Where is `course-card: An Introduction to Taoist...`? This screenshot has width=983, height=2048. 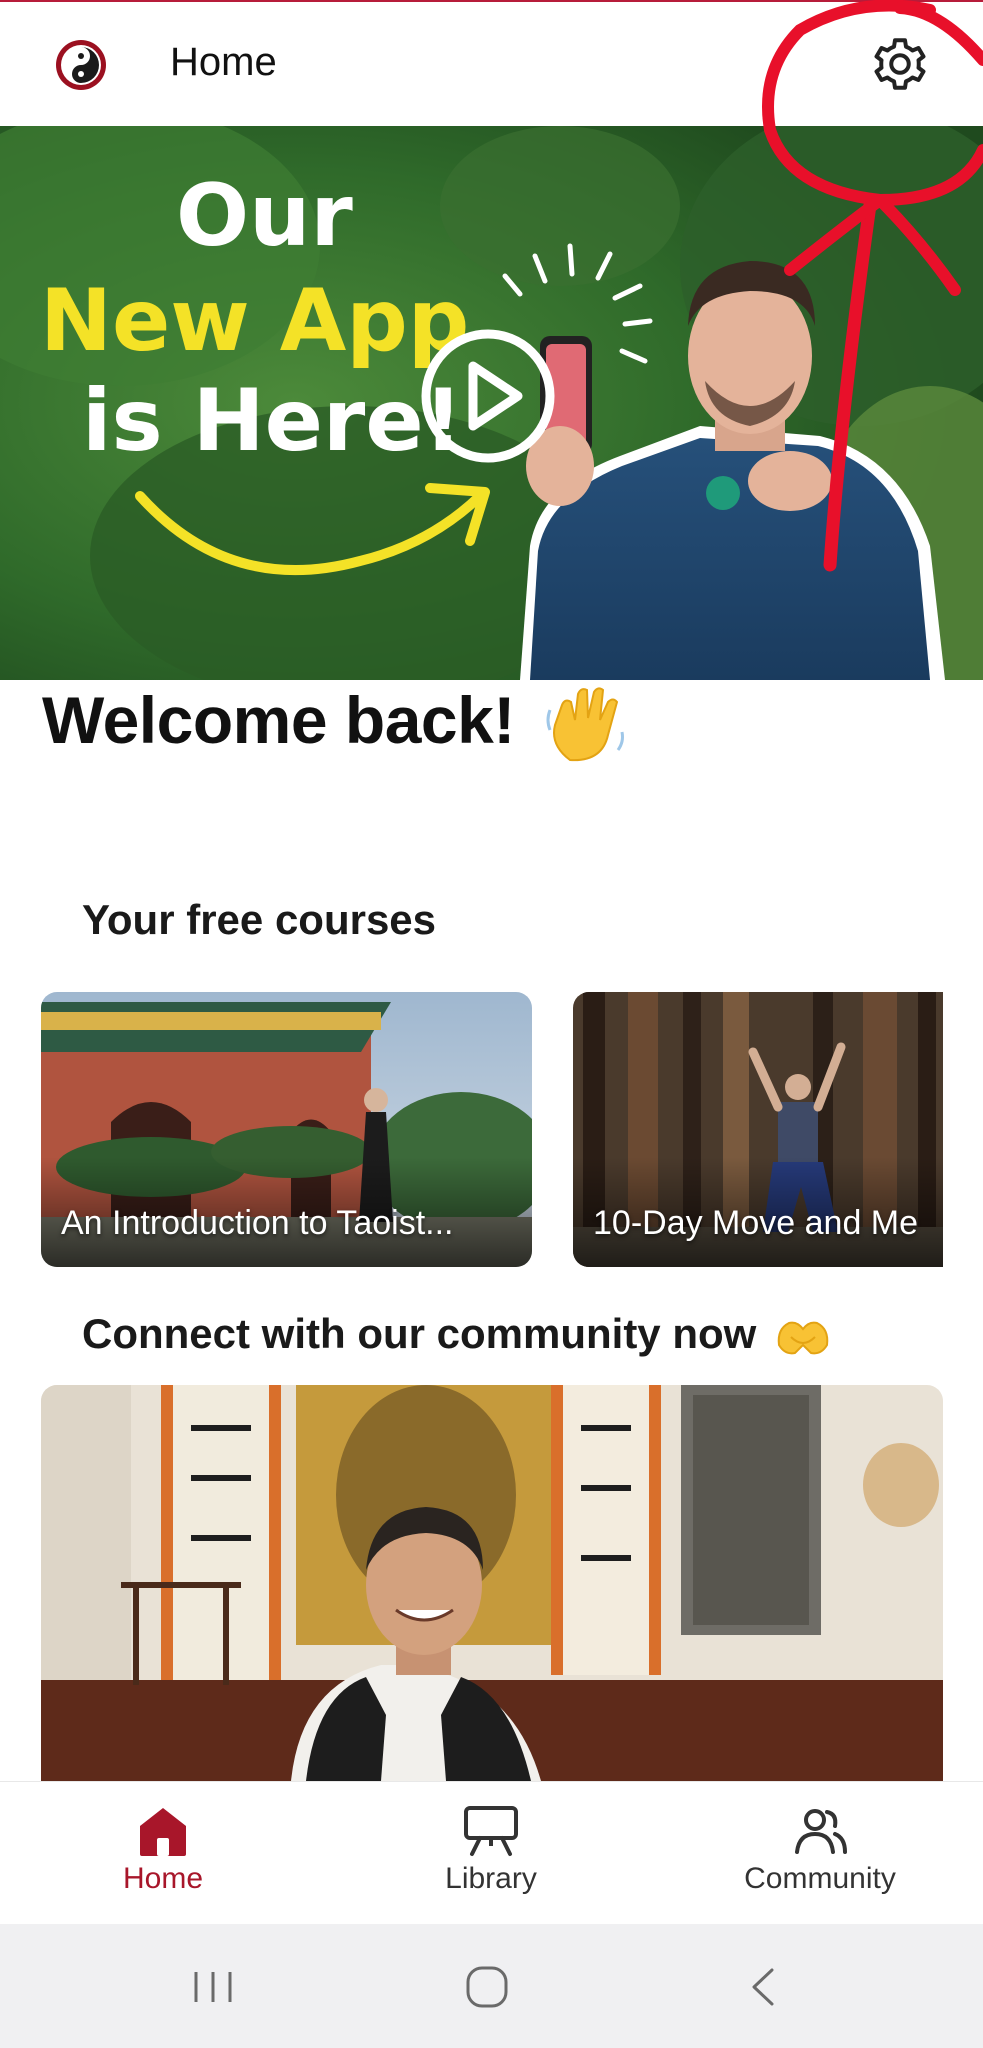
course-card: An Introduction to Taoist... is located at coordinates (286, 1129).